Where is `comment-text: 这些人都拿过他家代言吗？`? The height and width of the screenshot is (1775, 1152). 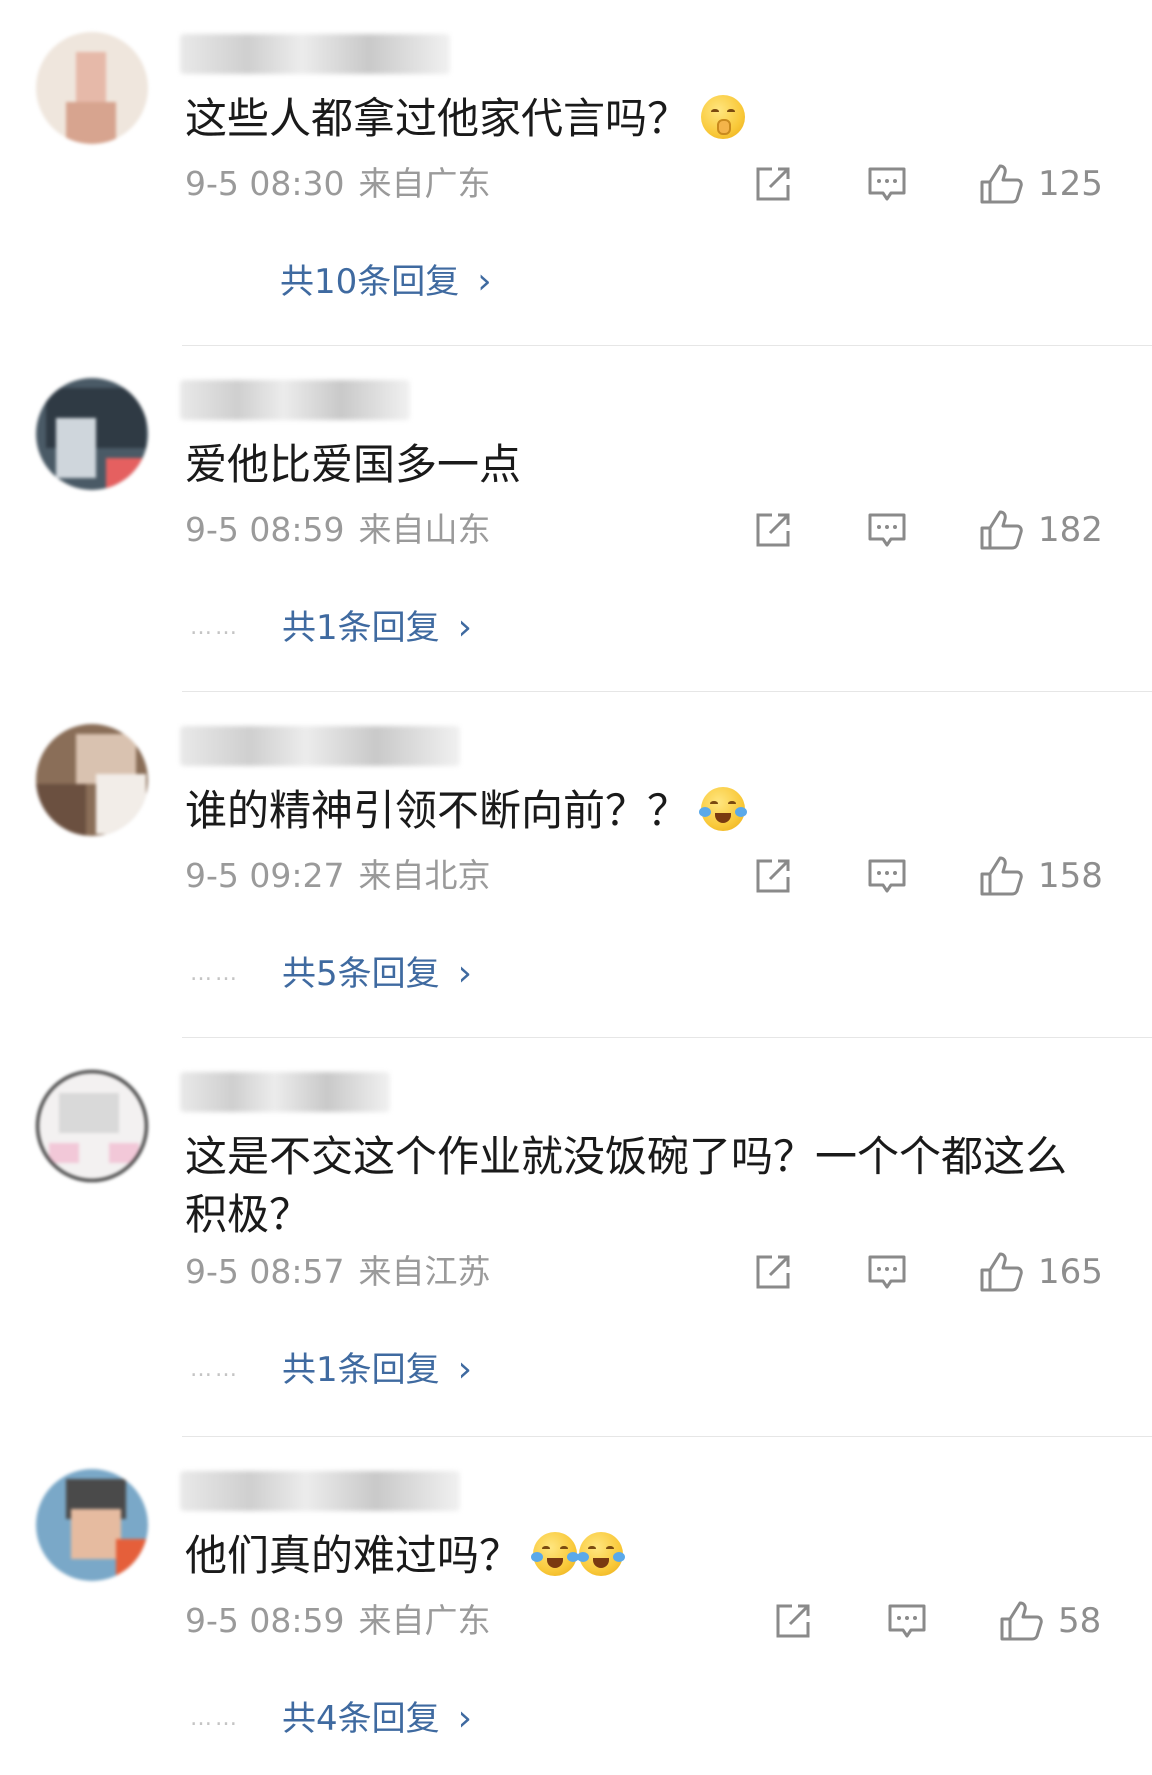
comment-text: 这些人都拿过他家代言吗？ is located at coordinates (635, 119).